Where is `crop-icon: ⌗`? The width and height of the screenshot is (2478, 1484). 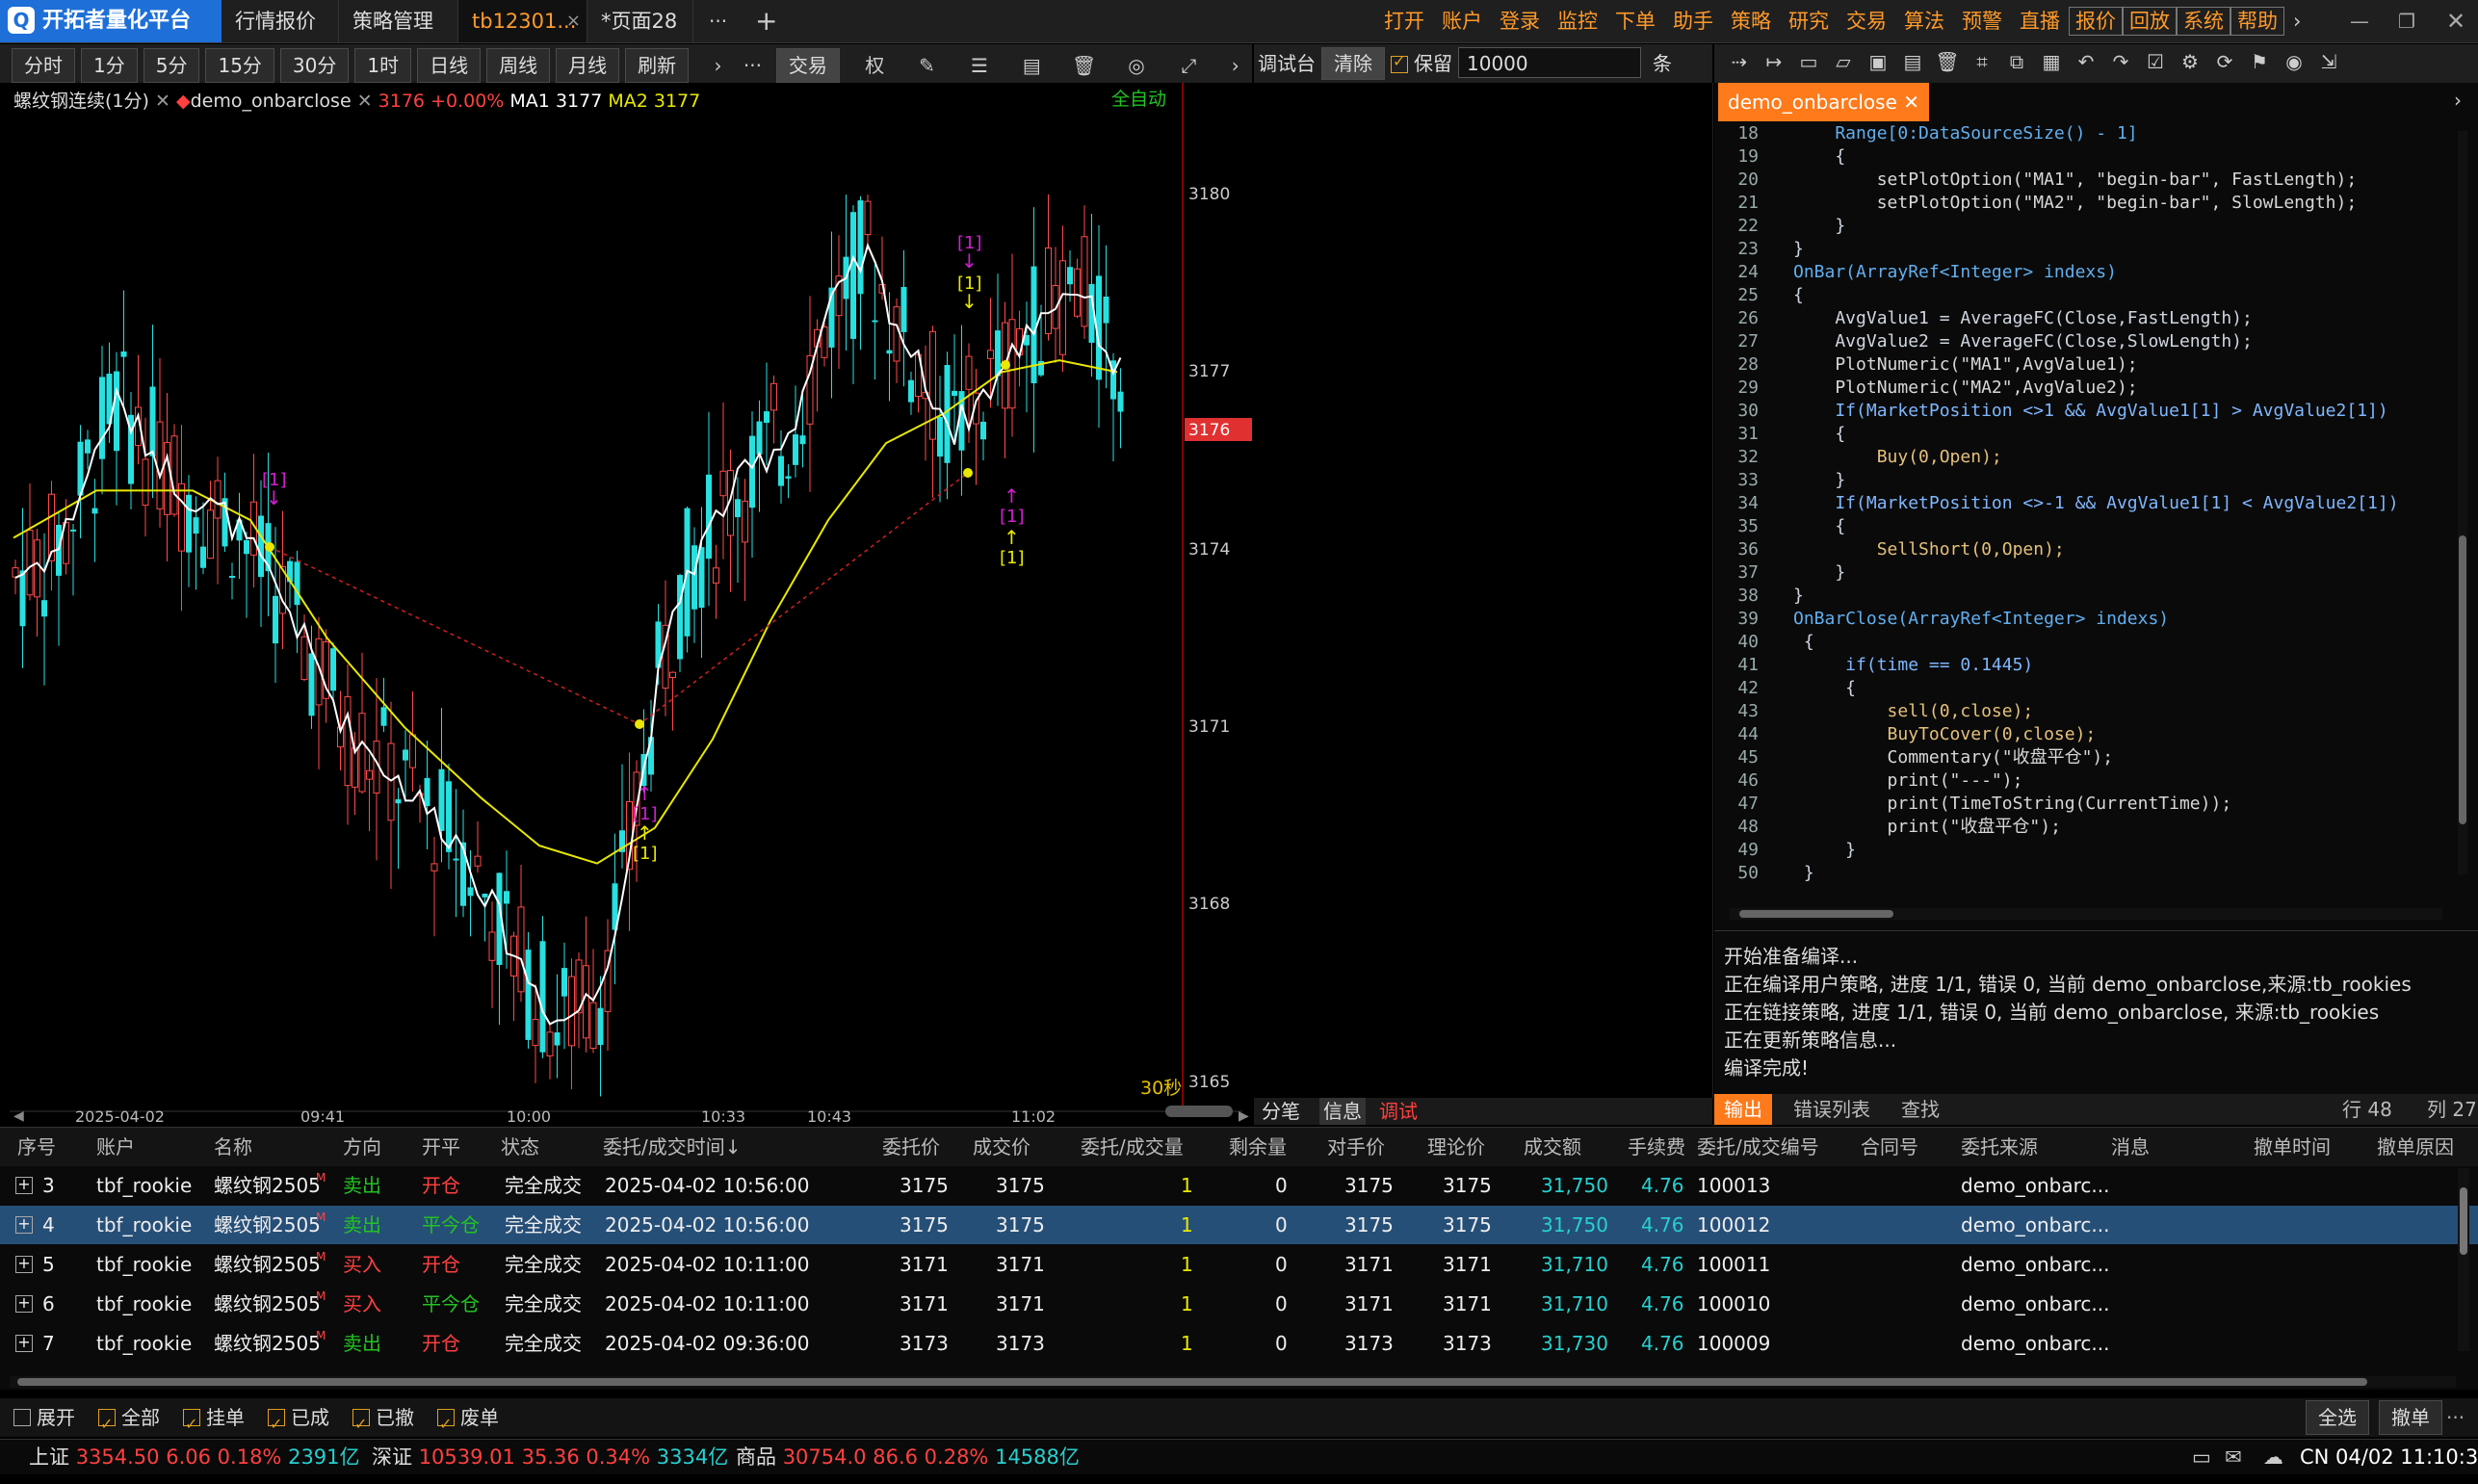
crop-icon: ⌗ is located at coordinates (1982, 61).